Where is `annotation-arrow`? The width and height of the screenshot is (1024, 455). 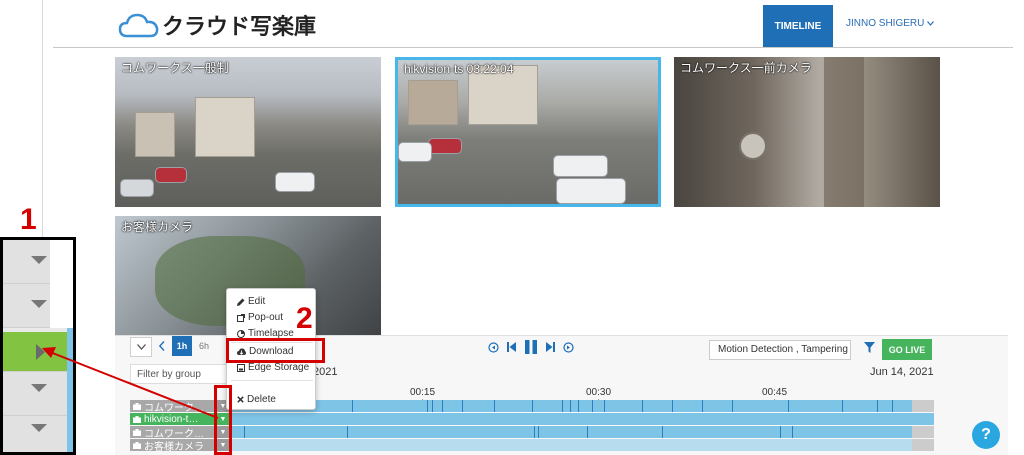 annotation-arrow is located at coordinates (130, 383).